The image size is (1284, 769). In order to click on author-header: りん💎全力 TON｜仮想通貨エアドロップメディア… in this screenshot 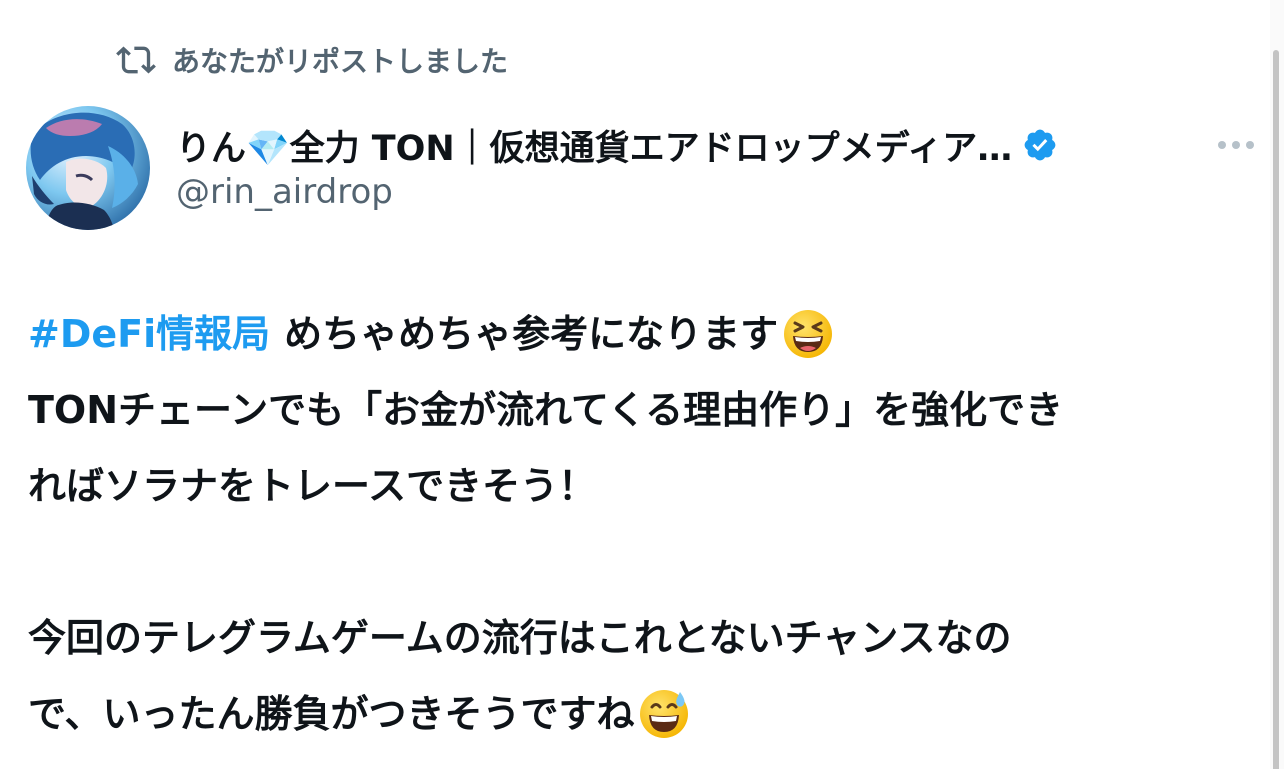, I will do `click(716, 145)`.